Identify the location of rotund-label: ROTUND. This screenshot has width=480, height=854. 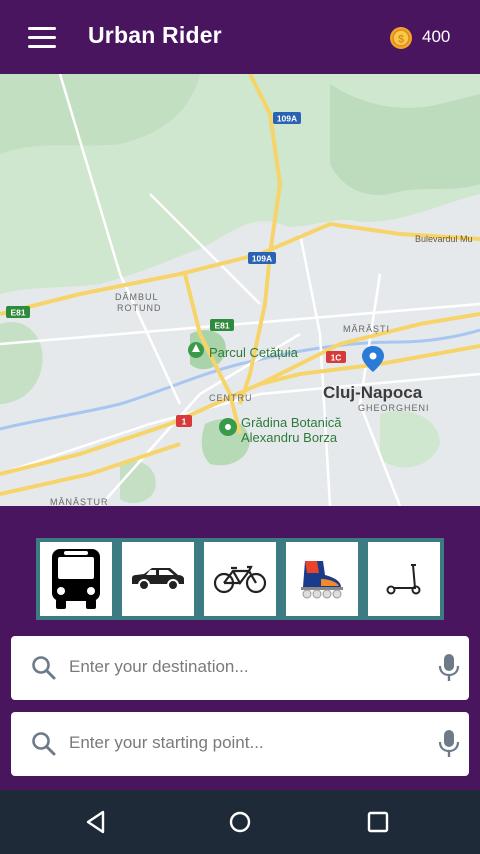
(139, 308).